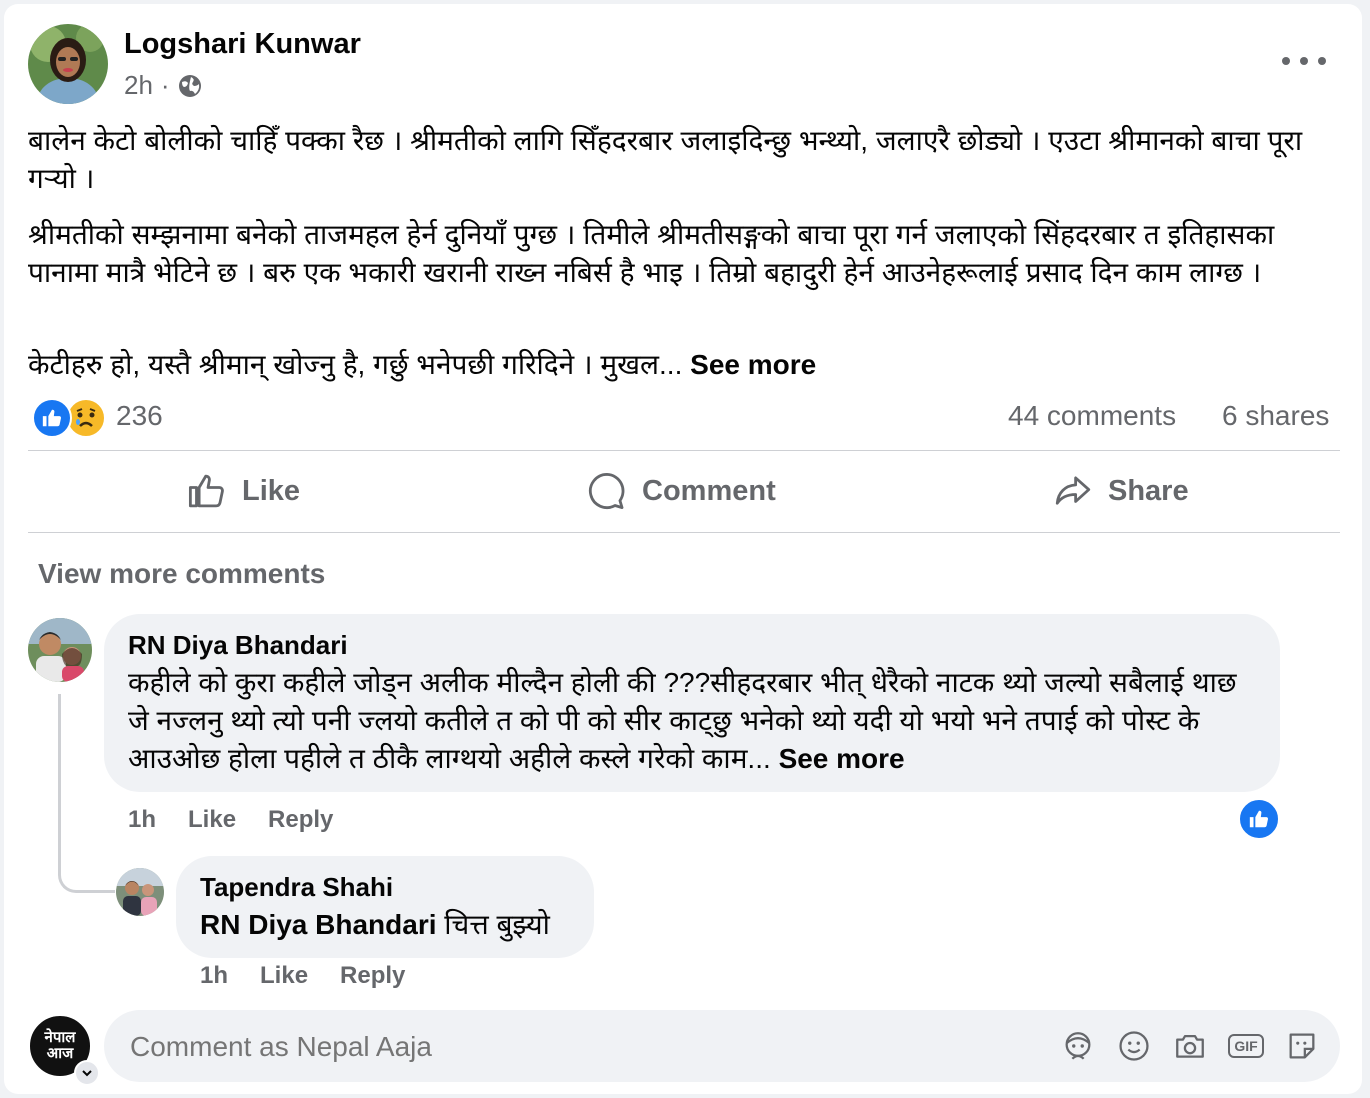 This screenshot has width=1370, height=1098. I want to click on reply-meta: 1h Like Reply, so click(302, 976).